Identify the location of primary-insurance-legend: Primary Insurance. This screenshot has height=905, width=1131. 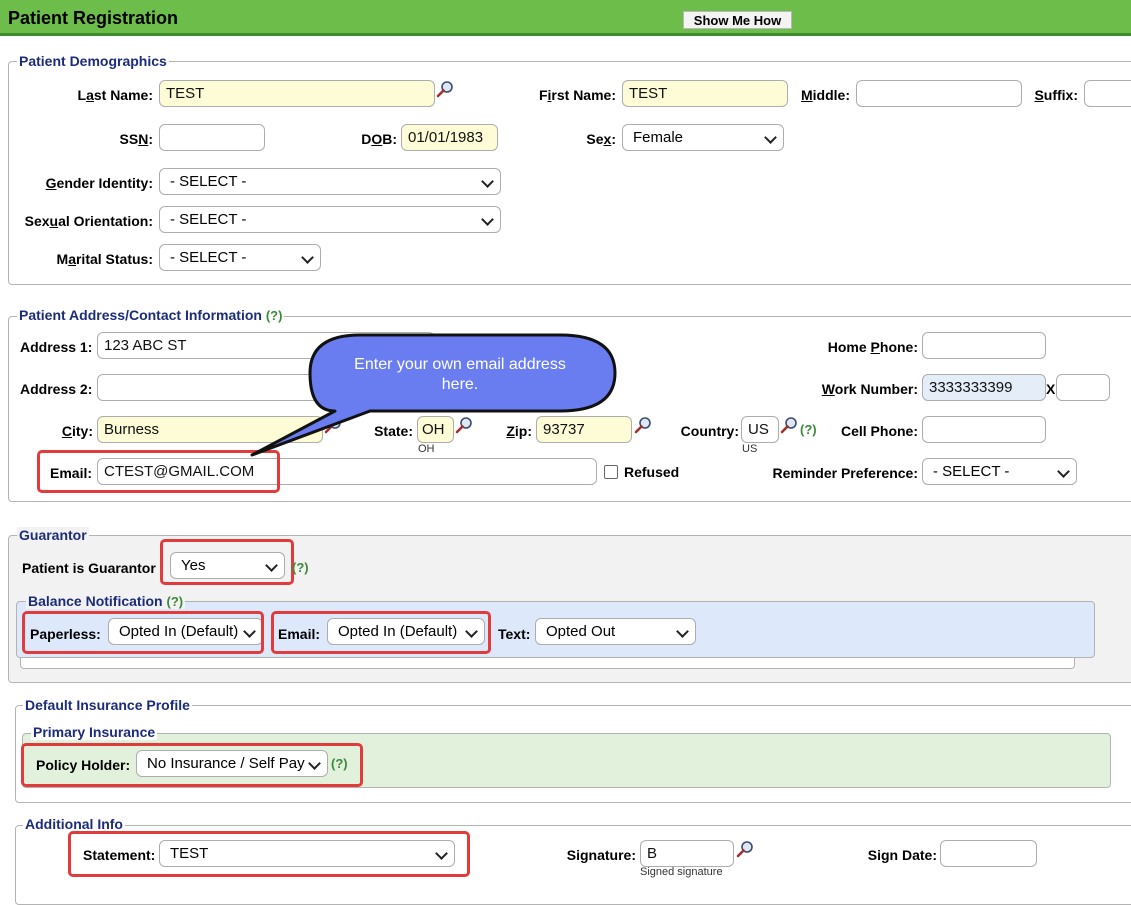
(94, 732).